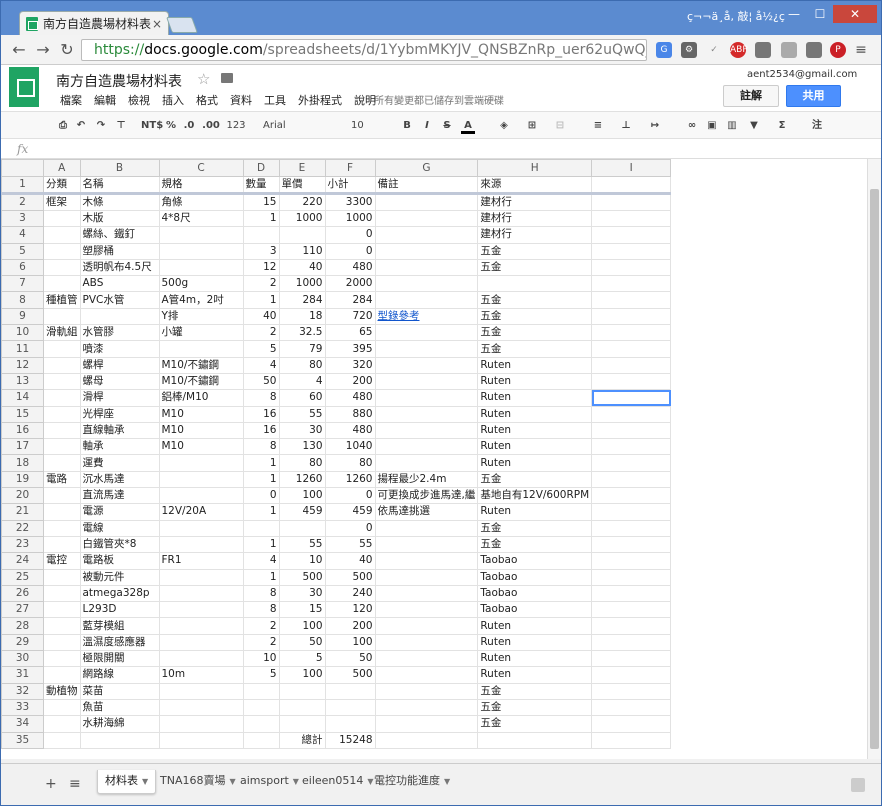 The image size is (882, 806). Describe the element at coordinates (261, 430) in the screenshot. I see `cell: 16` at that location.